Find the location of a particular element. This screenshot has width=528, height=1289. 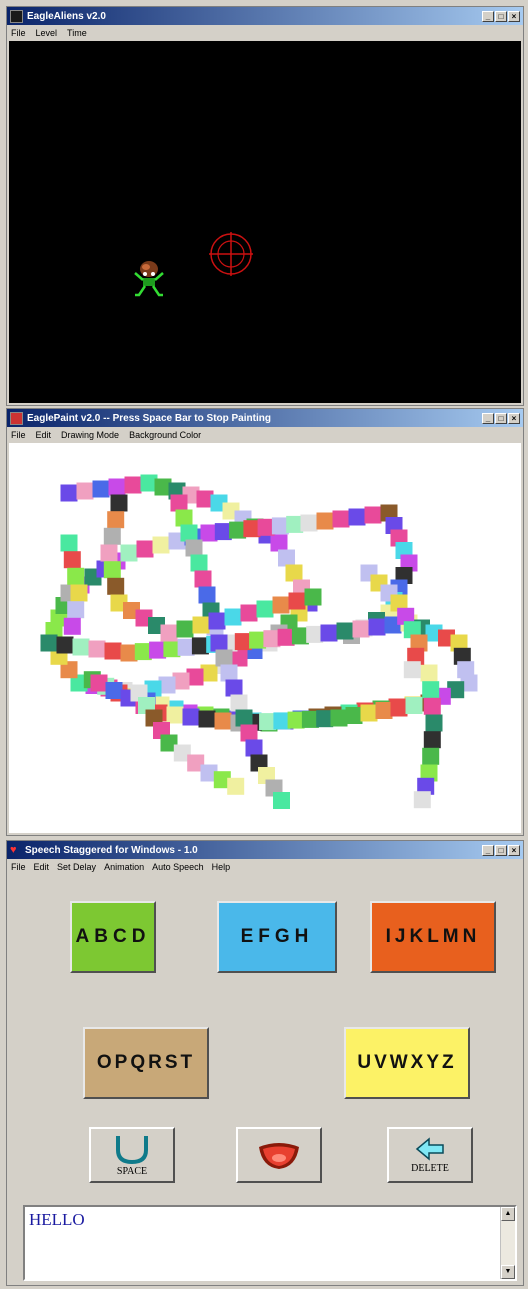

menu-drawing-mode: Drawing Mode is located at coordinates (90, 435).